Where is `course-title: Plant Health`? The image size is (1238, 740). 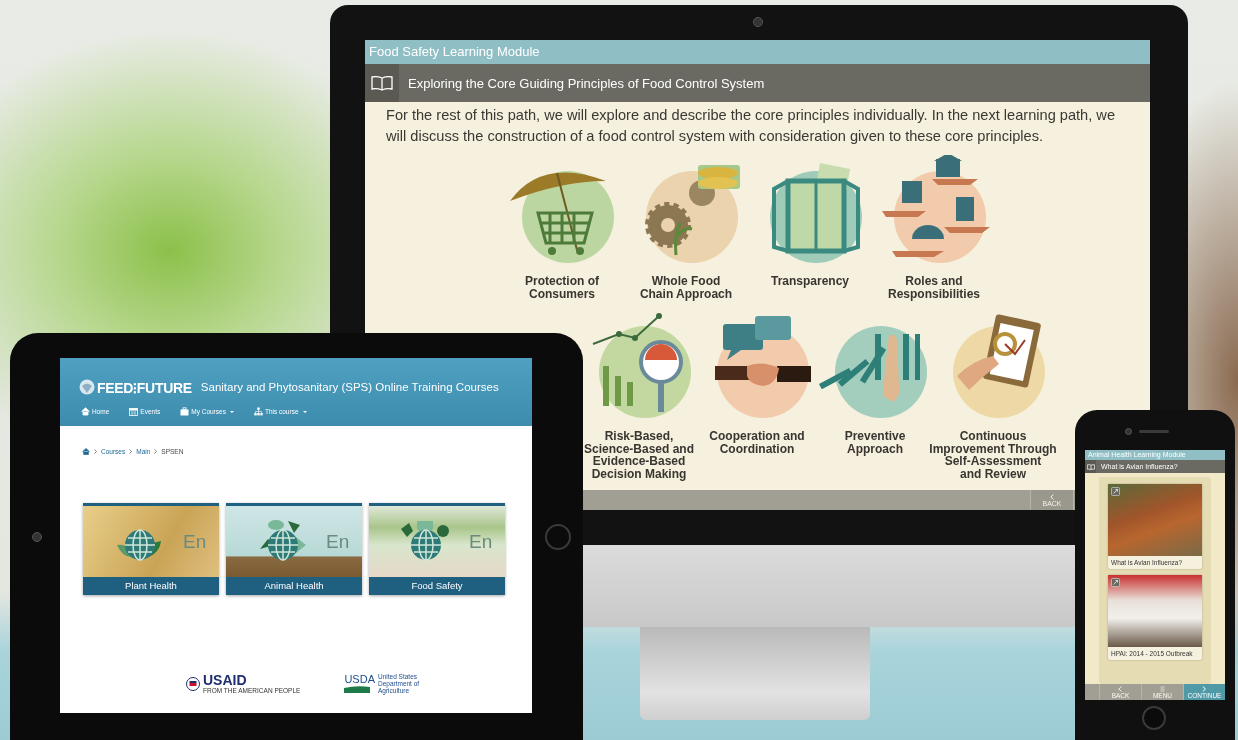
course-title: Plant Health is located at coordinates (151, 586).